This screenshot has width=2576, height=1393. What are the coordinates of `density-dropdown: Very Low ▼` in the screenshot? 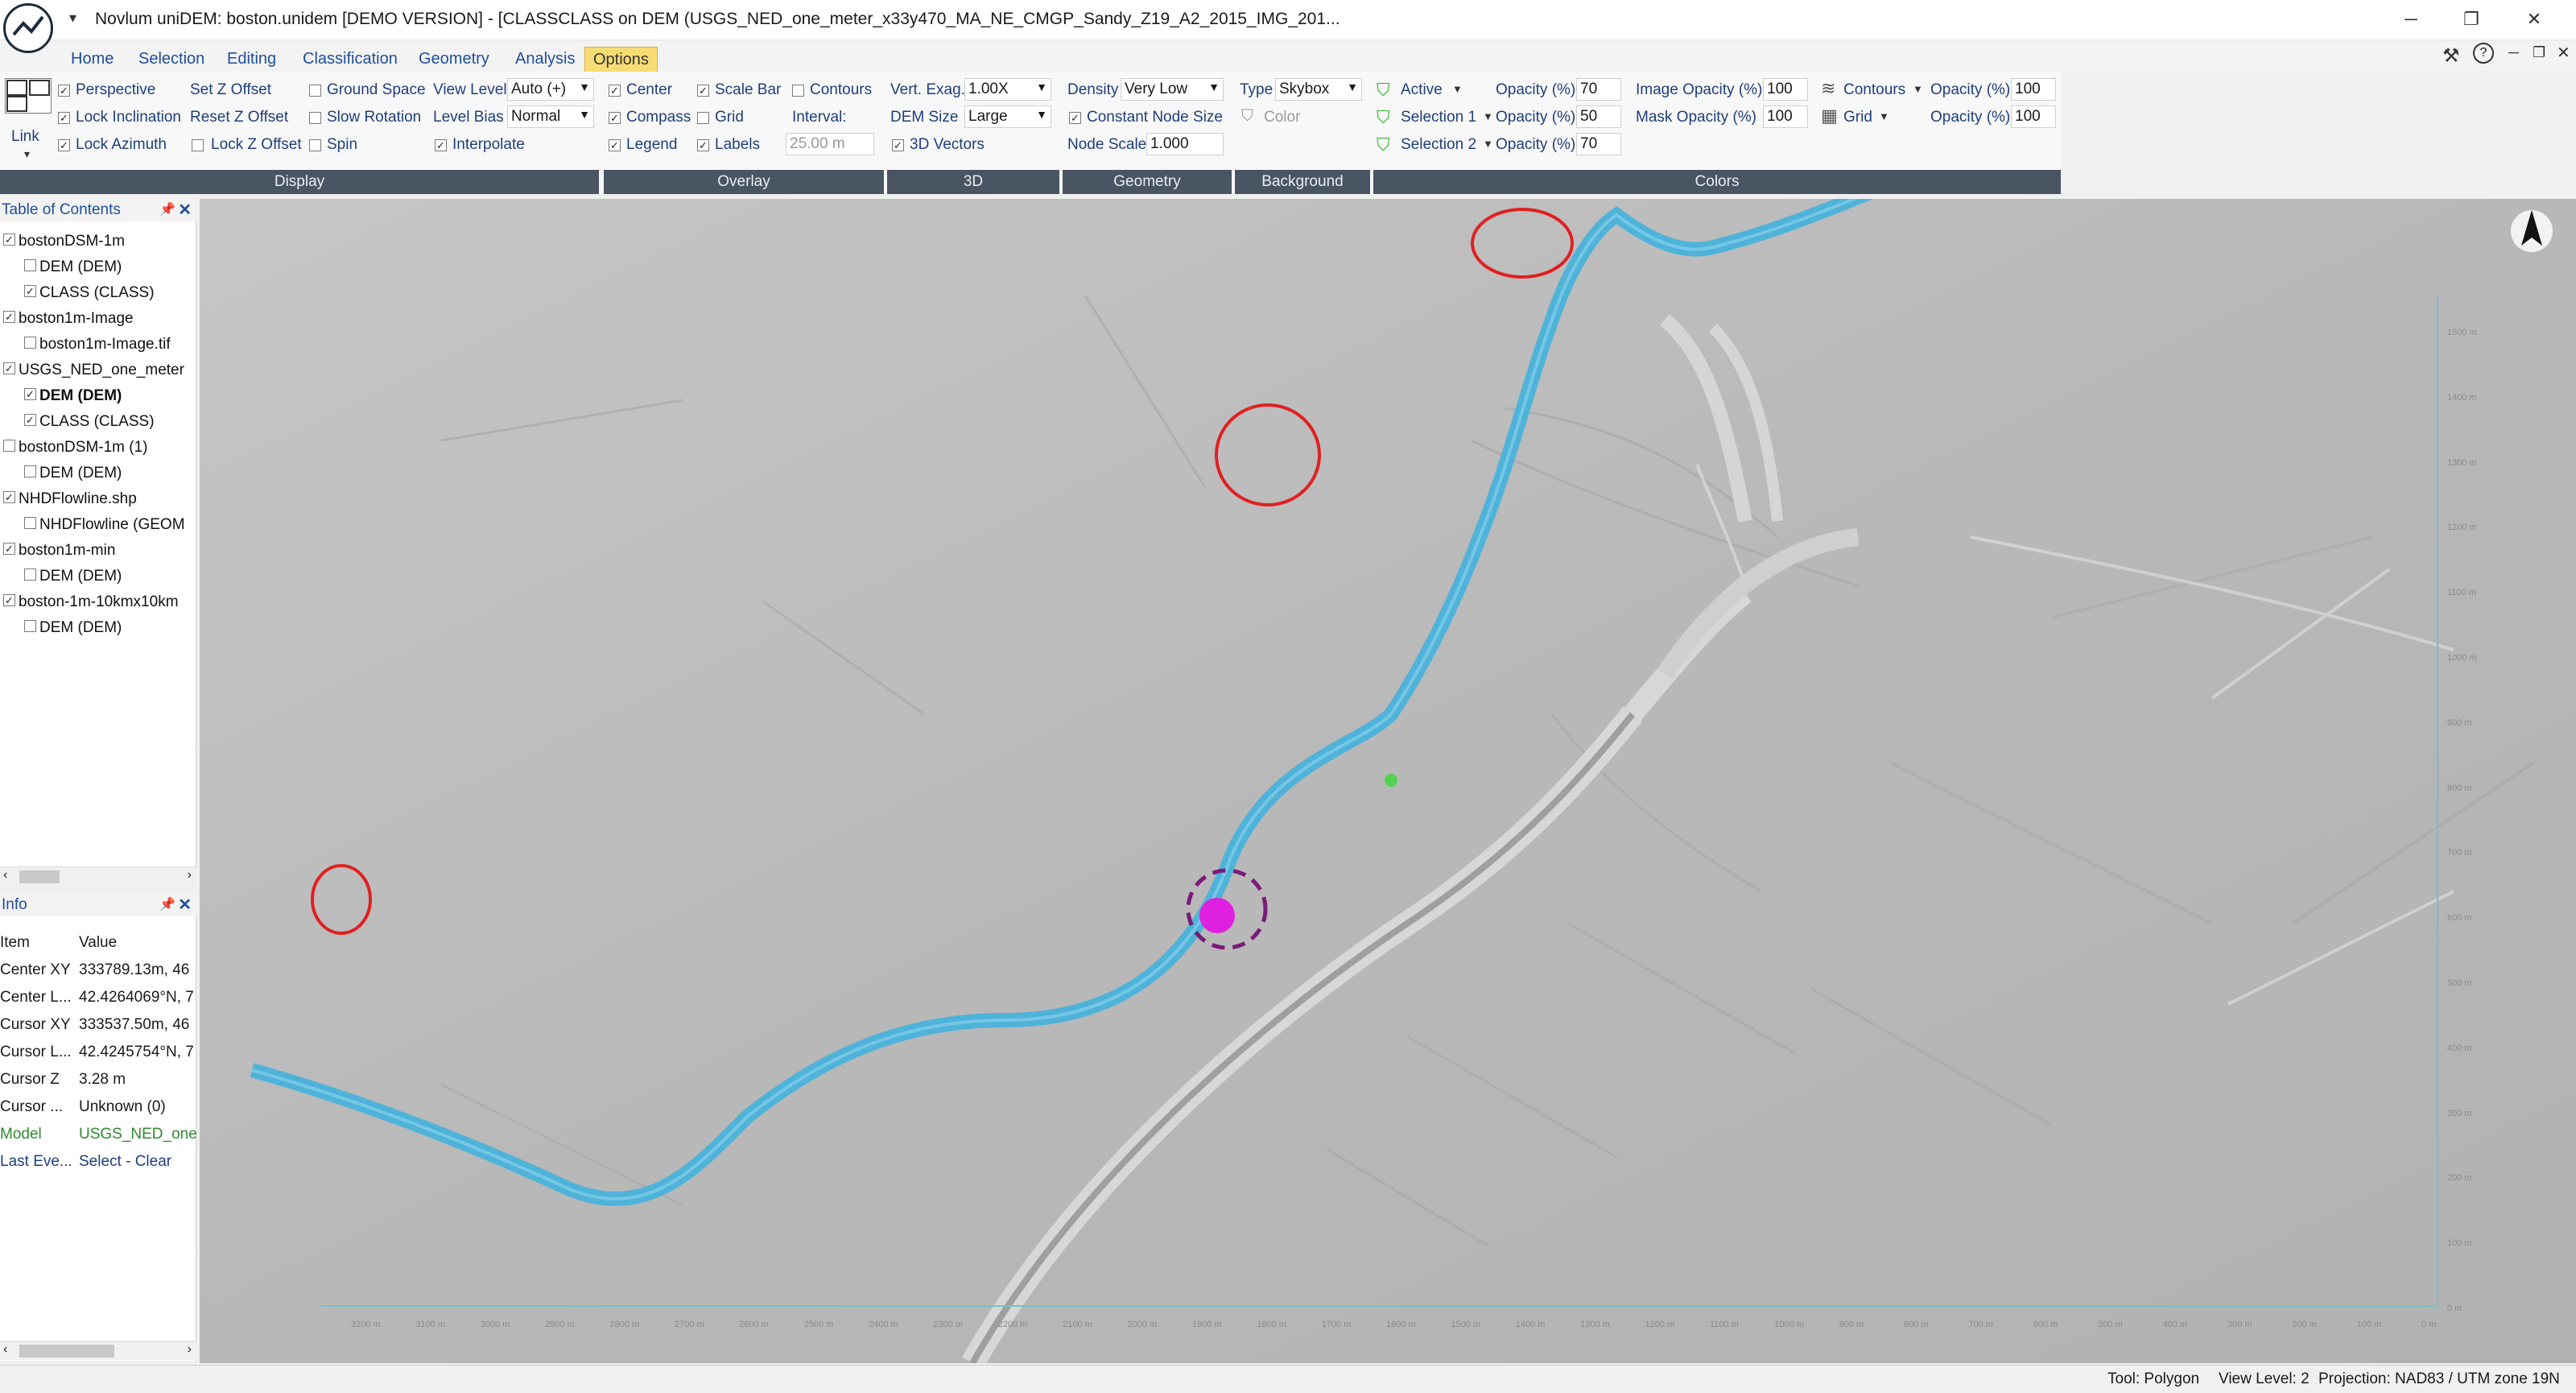 It's located at (1172, 89).